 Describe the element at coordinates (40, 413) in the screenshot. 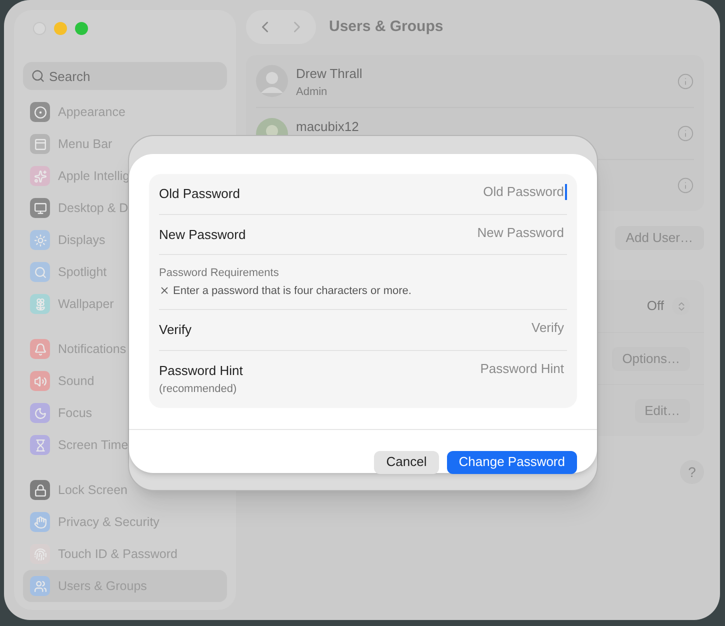

I see `moon-icon` at that location.